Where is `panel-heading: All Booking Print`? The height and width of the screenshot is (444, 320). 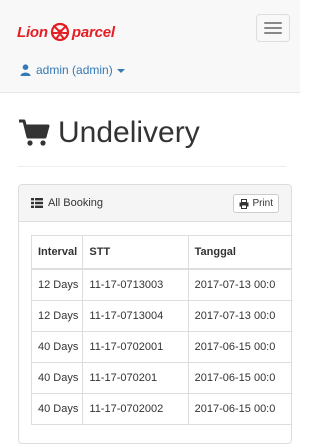
panel-heading: All Booking Print is located at coordinates (155, 203).